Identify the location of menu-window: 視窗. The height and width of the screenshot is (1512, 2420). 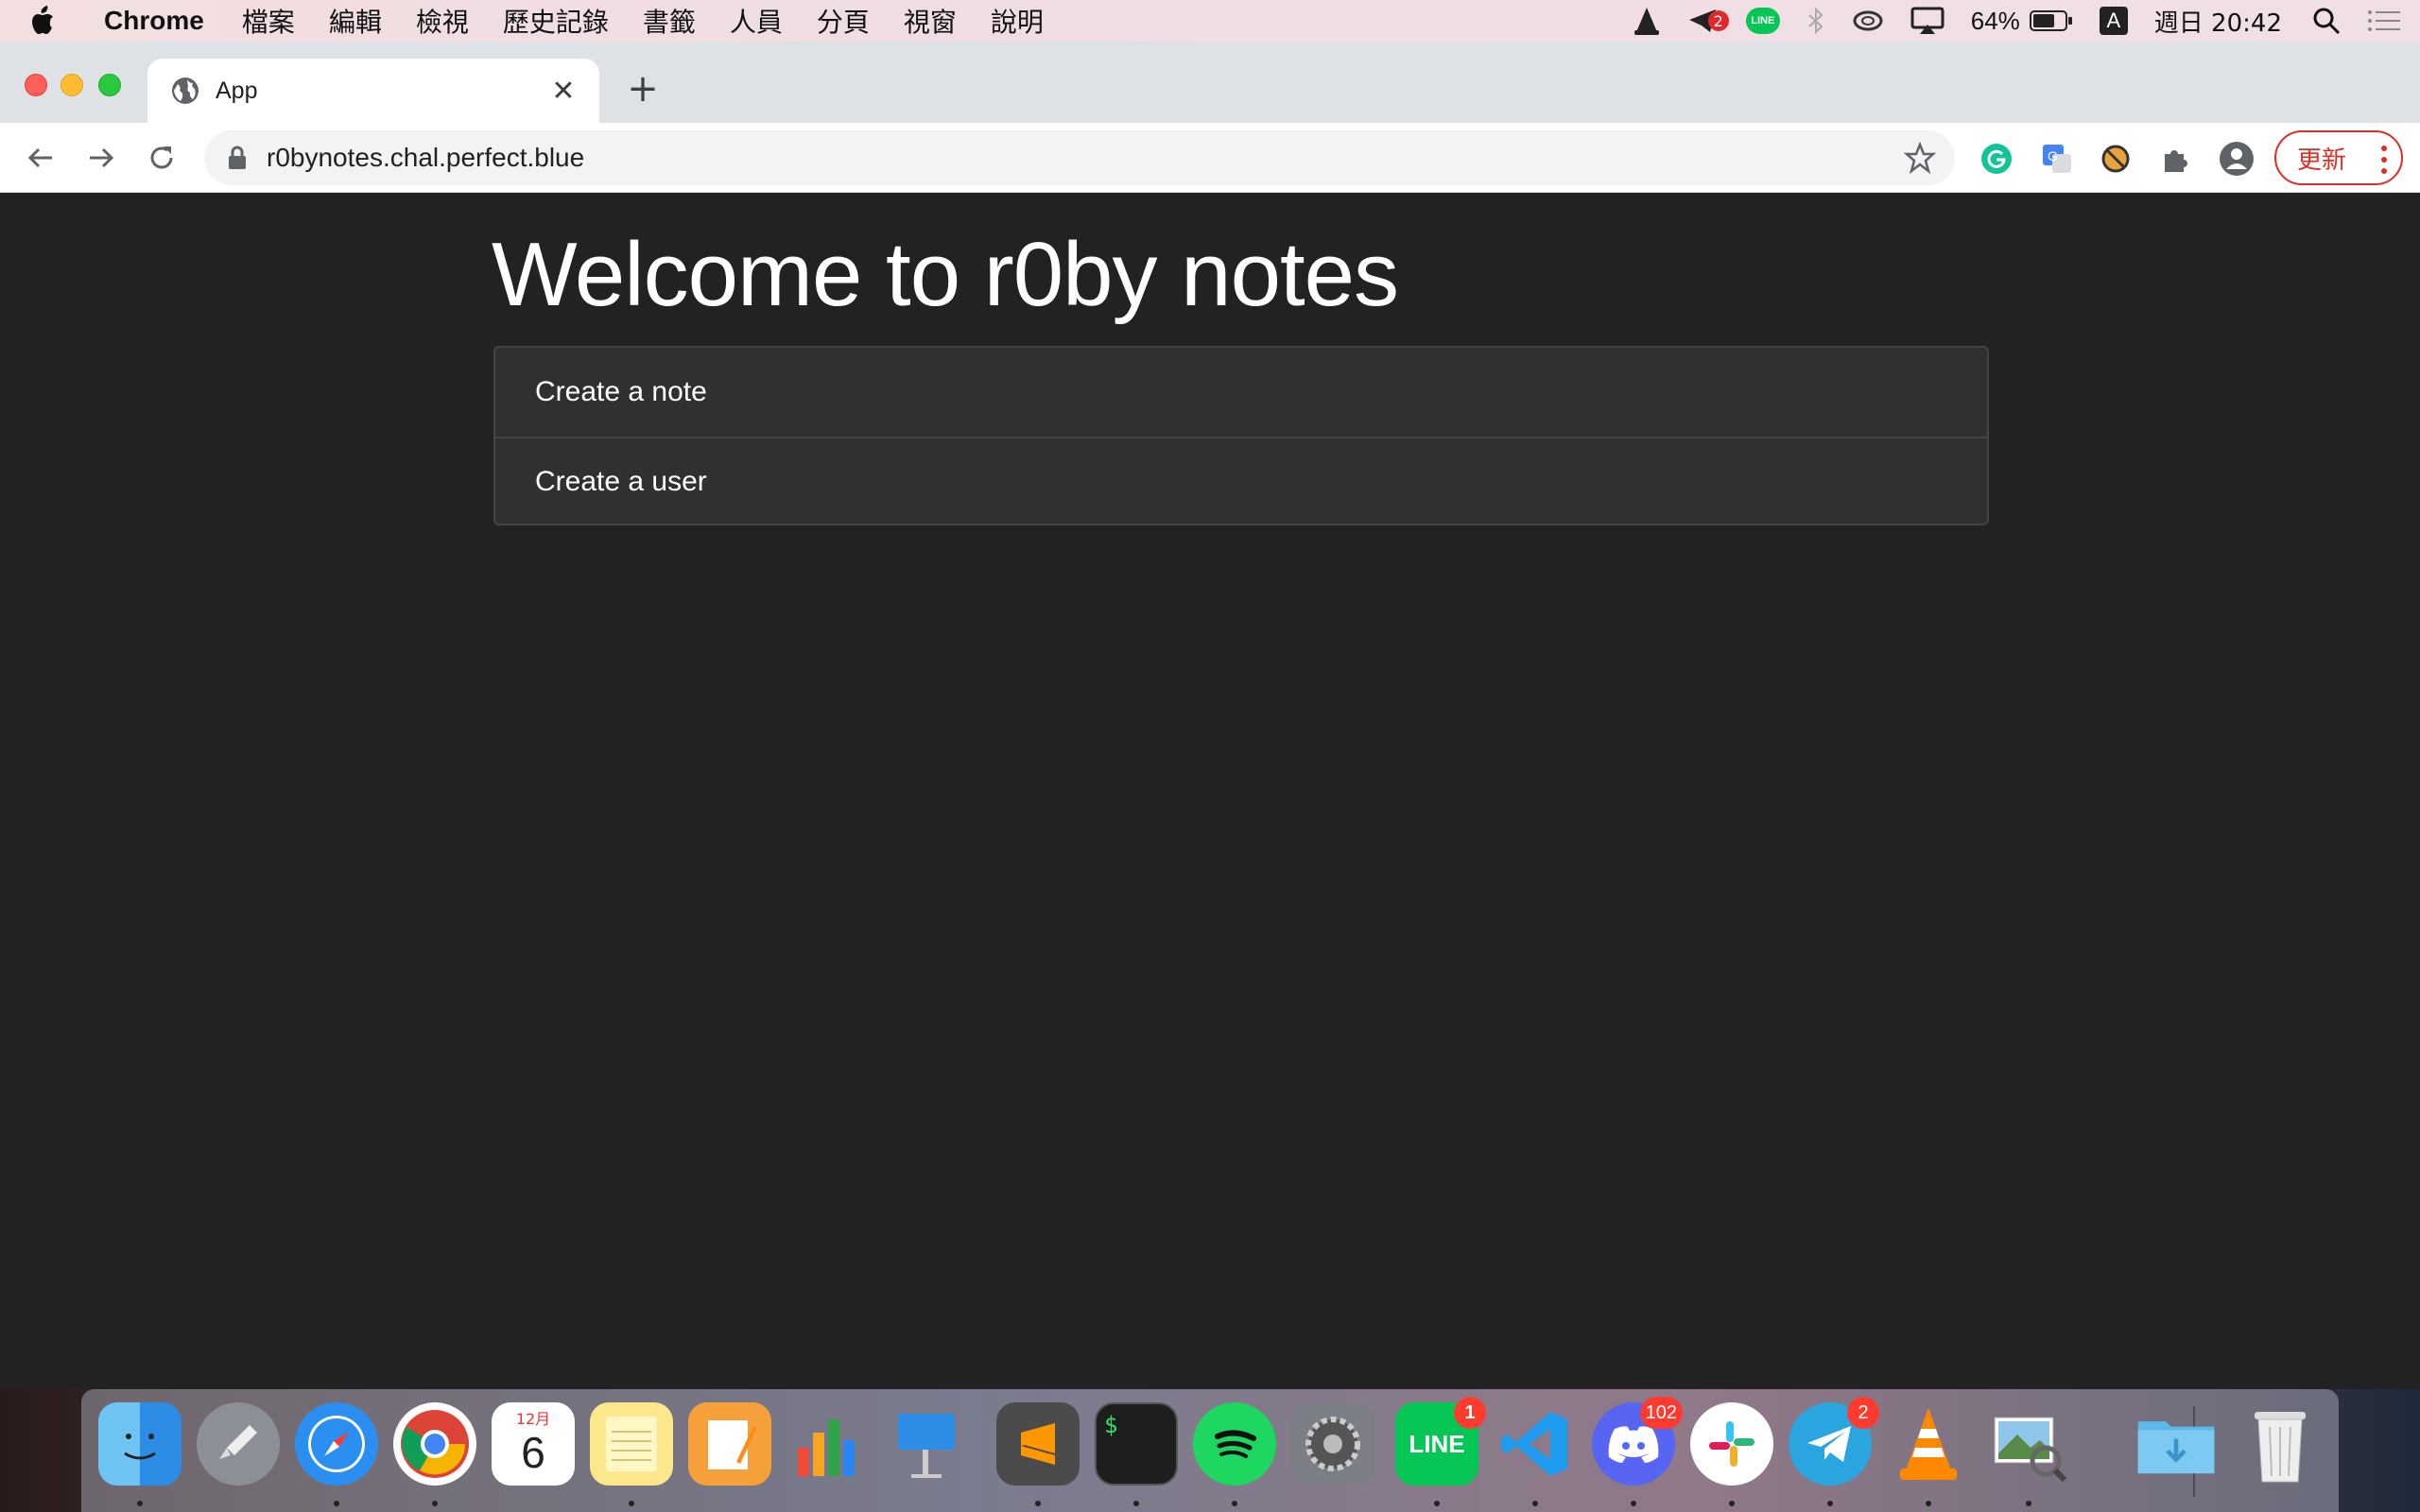
(931, 21).